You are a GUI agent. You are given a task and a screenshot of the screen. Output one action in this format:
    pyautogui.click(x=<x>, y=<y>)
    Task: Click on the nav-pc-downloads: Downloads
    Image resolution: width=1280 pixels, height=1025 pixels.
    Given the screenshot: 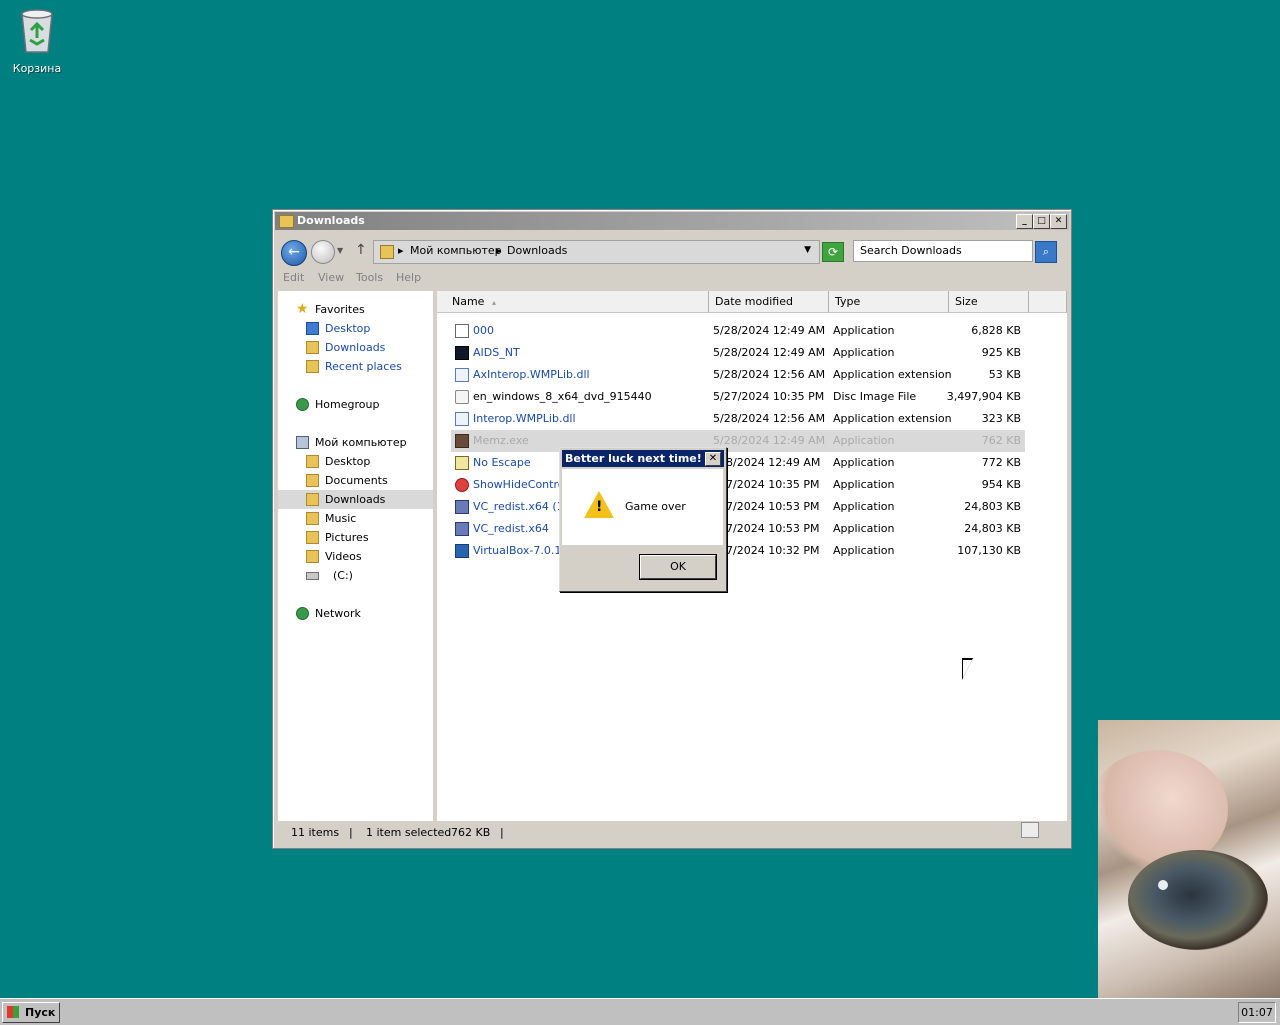 What is the action you would take?
    pyautogui.click(x=355, y=499)
    